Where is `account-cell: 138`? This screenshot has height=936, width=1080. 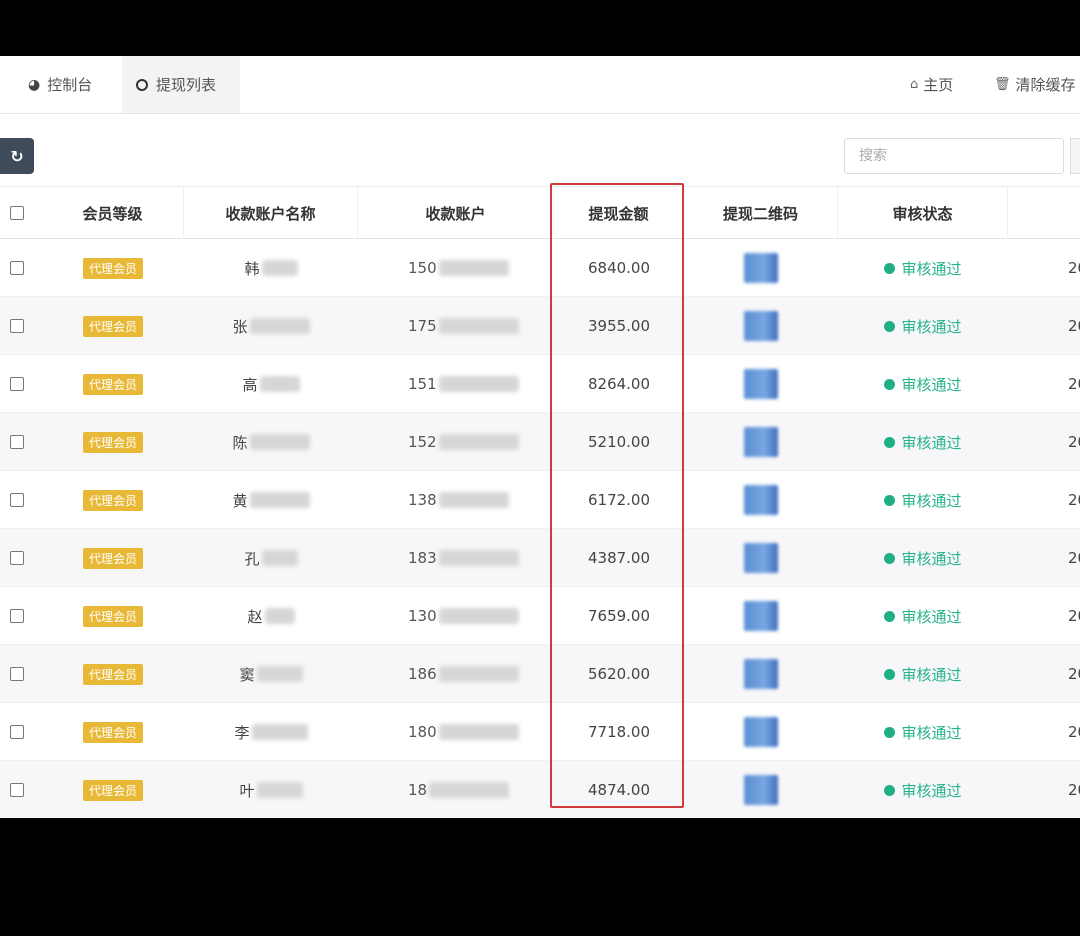
account-cell: 138 is located at coordinates (456, 500).